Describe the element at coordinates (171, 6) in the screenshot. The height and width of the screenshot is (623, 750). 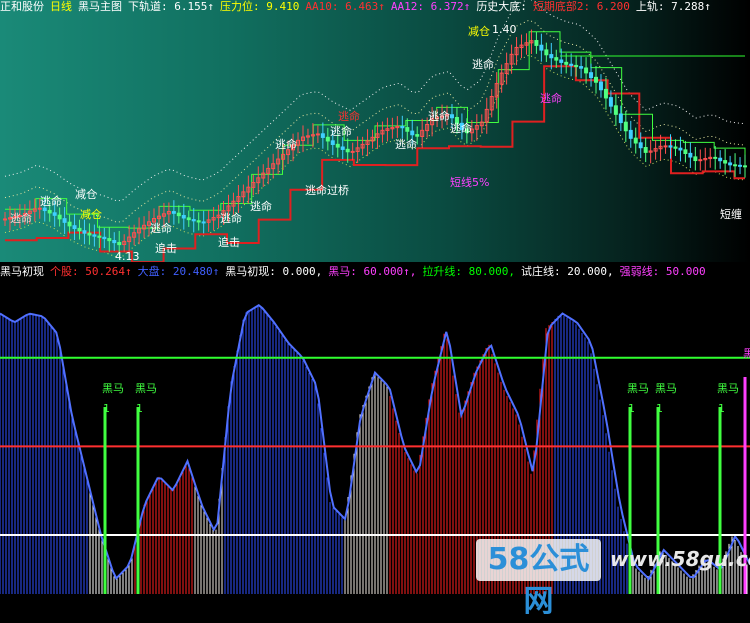
I see `lower-track-value: 下轨道: 6.155↑` at that location.